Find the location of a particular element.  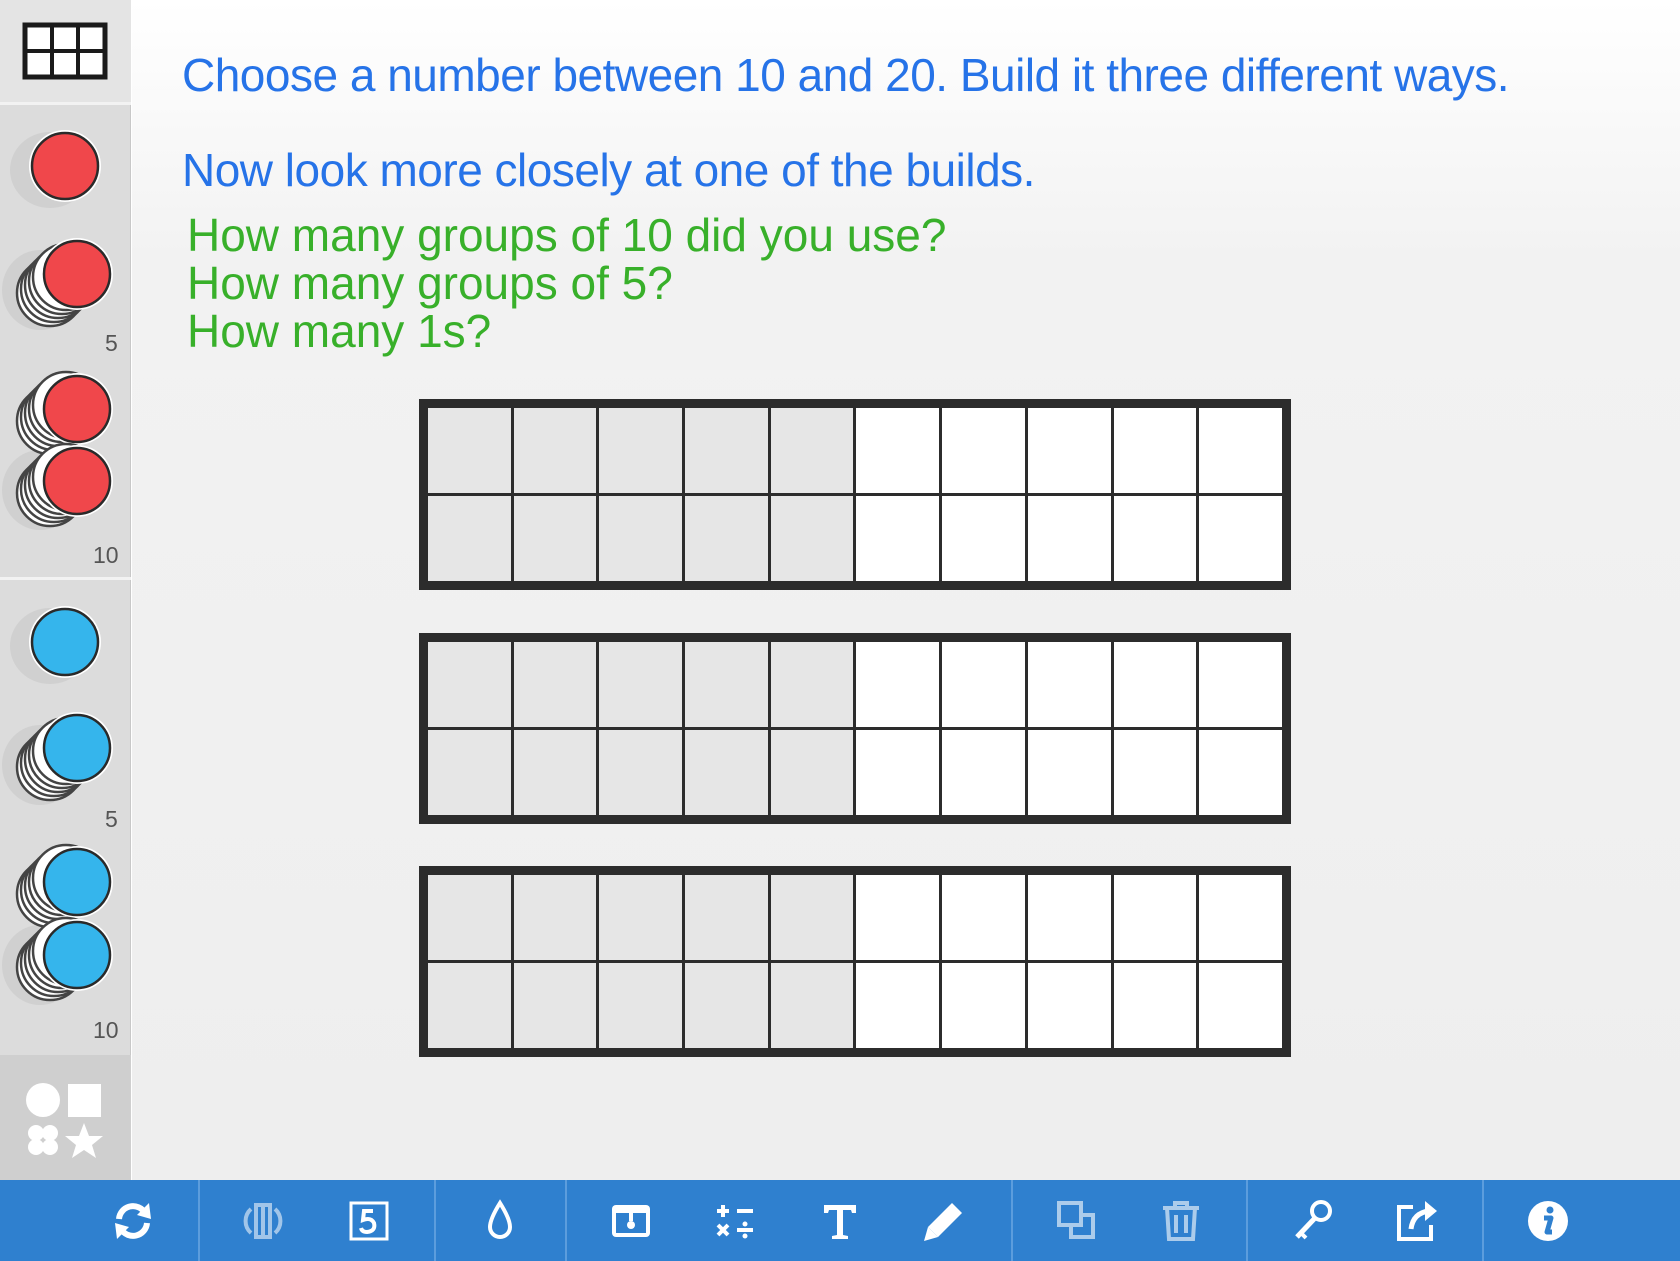

trash-icon is located at coordinates (1181, 1220).